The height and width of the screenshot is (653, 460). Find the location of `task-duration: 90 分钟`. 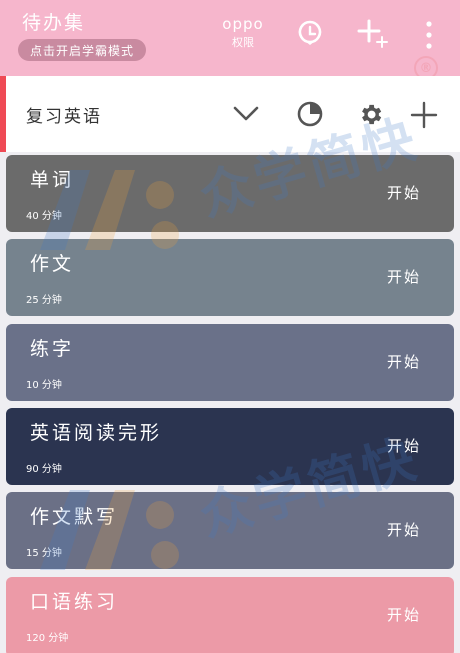

task-duration: 90 分钟 is located at coordinates (44, 469).